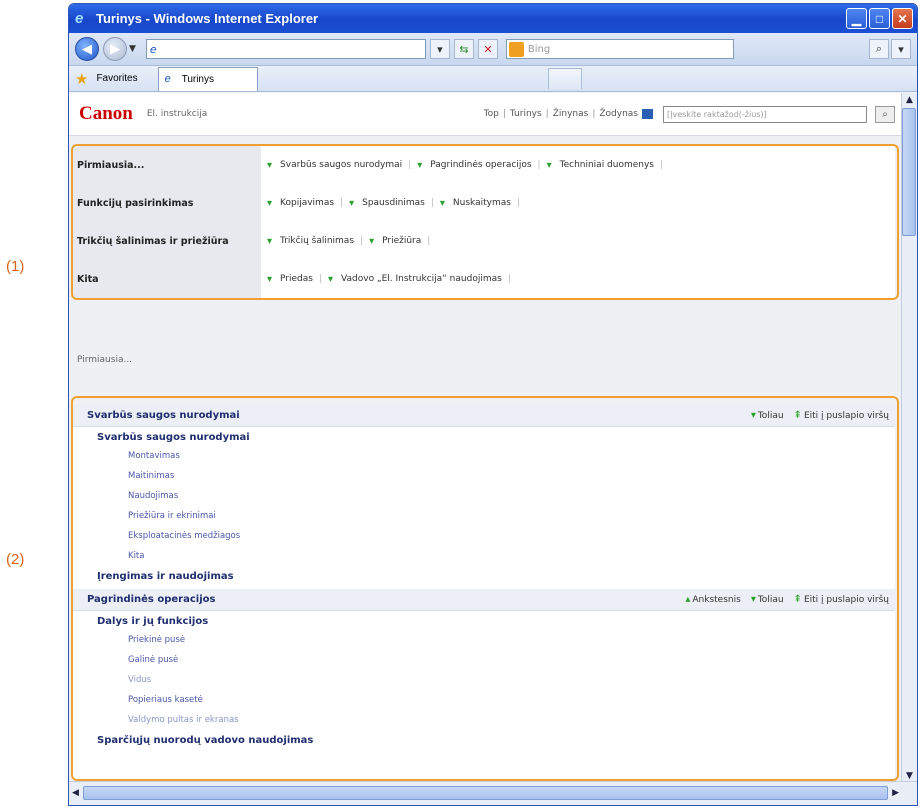 This screenshot has width=922, height=808. What do you see at coordinates (115, 49) in the screenshot?
I see `forward-button: ▶` at bounding box center [115, 49].